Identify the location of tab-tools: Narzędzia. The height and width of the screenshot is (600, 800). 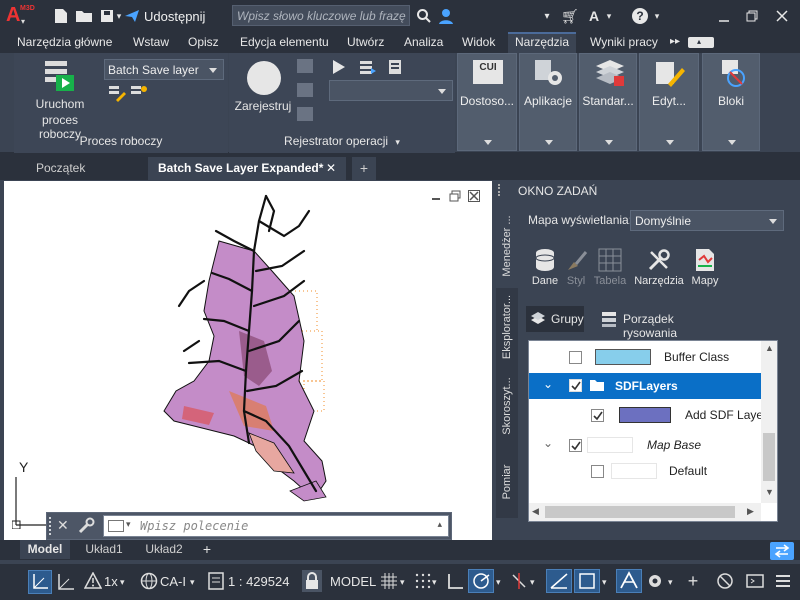
(542, 42).